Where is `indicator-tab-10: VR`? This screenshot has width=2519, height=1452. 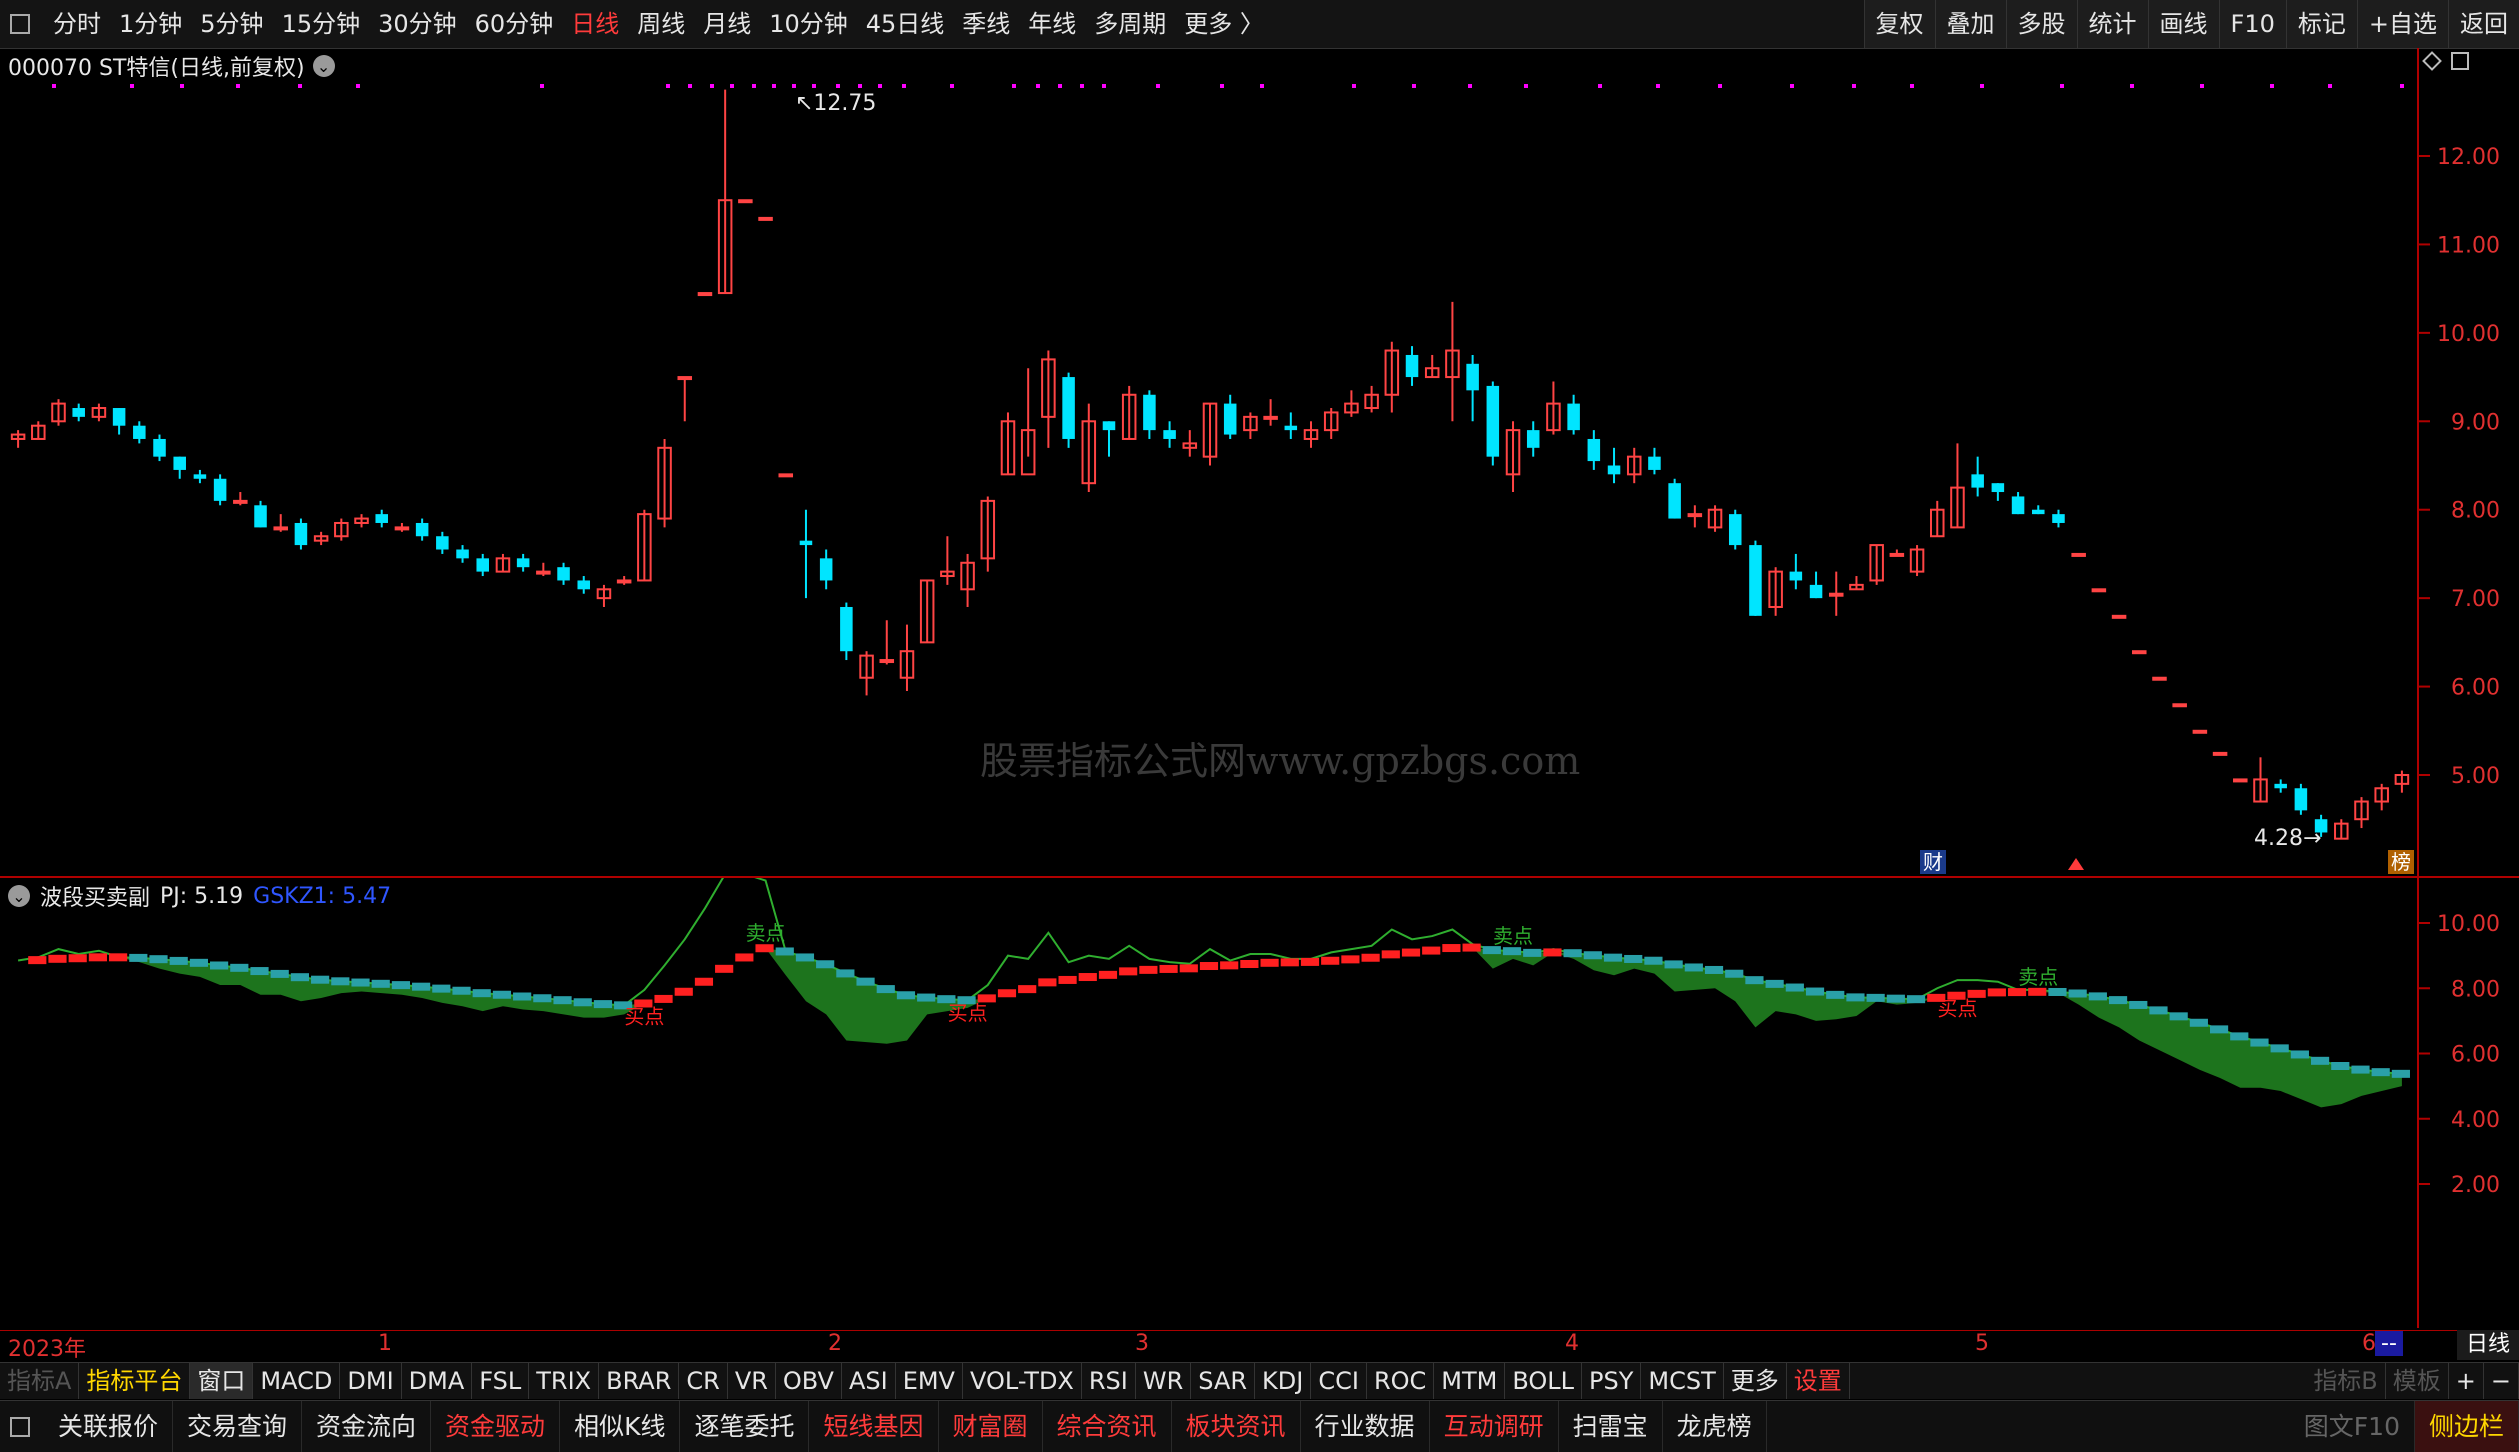 indicator-tab-10: VR is located at coordinates (752, 1381).